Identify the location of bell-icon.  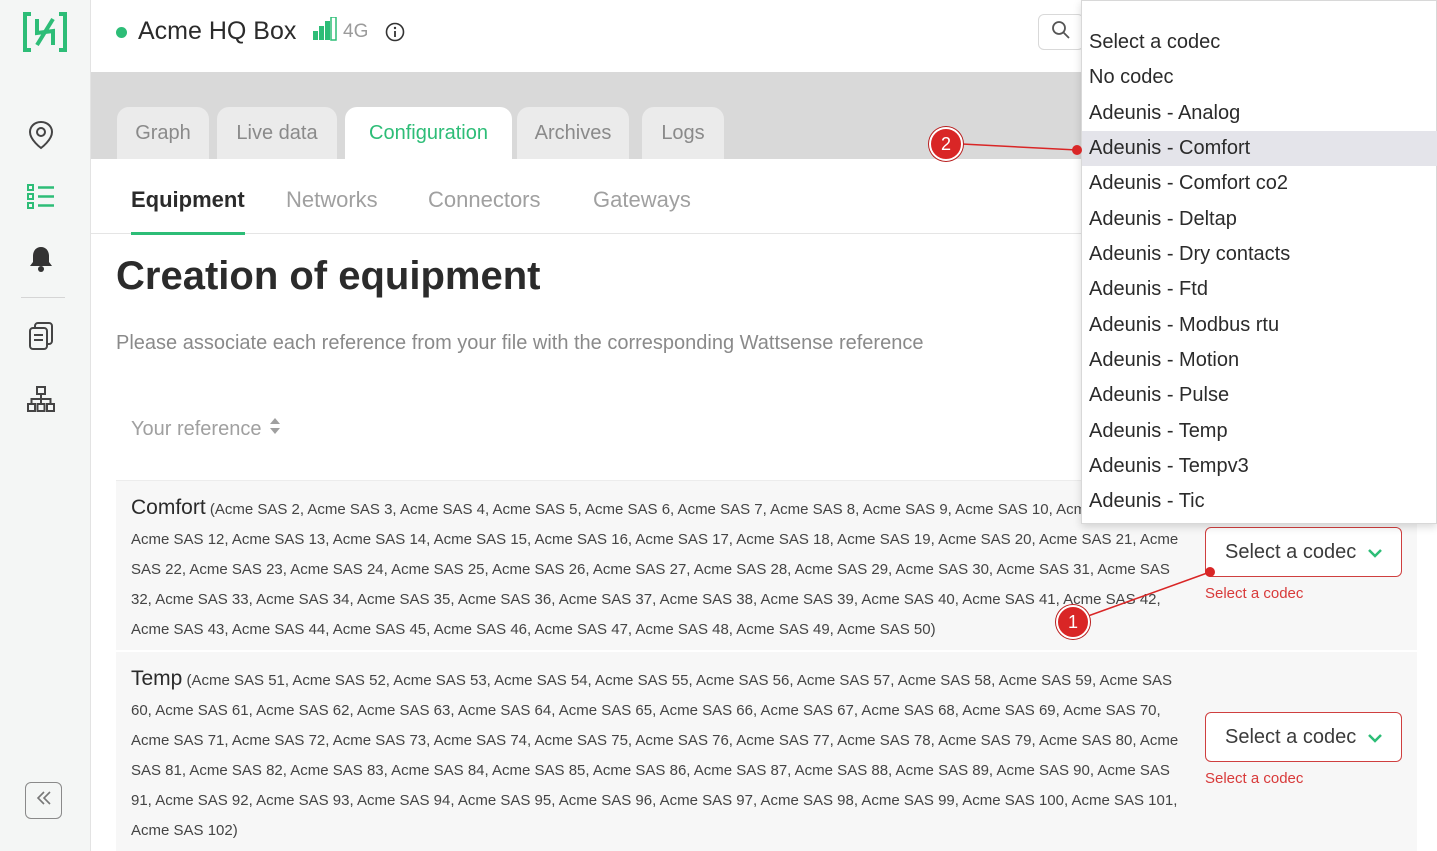
(41, 259).